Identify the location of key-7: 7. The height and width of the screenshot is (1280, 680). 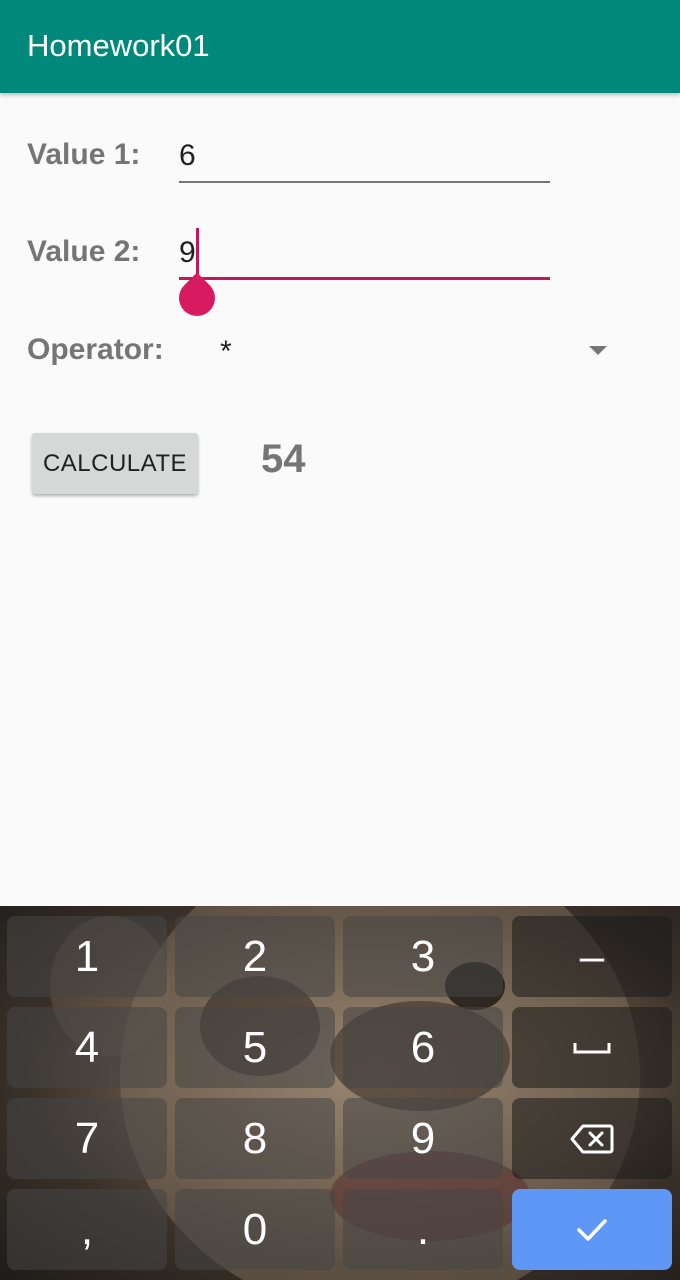
(87, 1138).